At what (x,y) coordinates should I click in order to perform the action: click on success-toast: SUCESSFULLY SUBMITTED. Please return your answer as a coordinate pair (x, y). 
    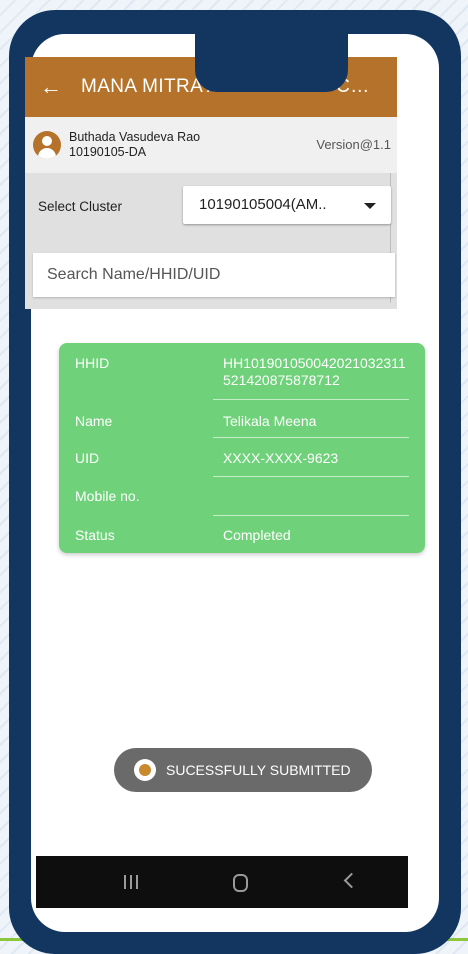
    Looking at the image, I should click on (243, 770).